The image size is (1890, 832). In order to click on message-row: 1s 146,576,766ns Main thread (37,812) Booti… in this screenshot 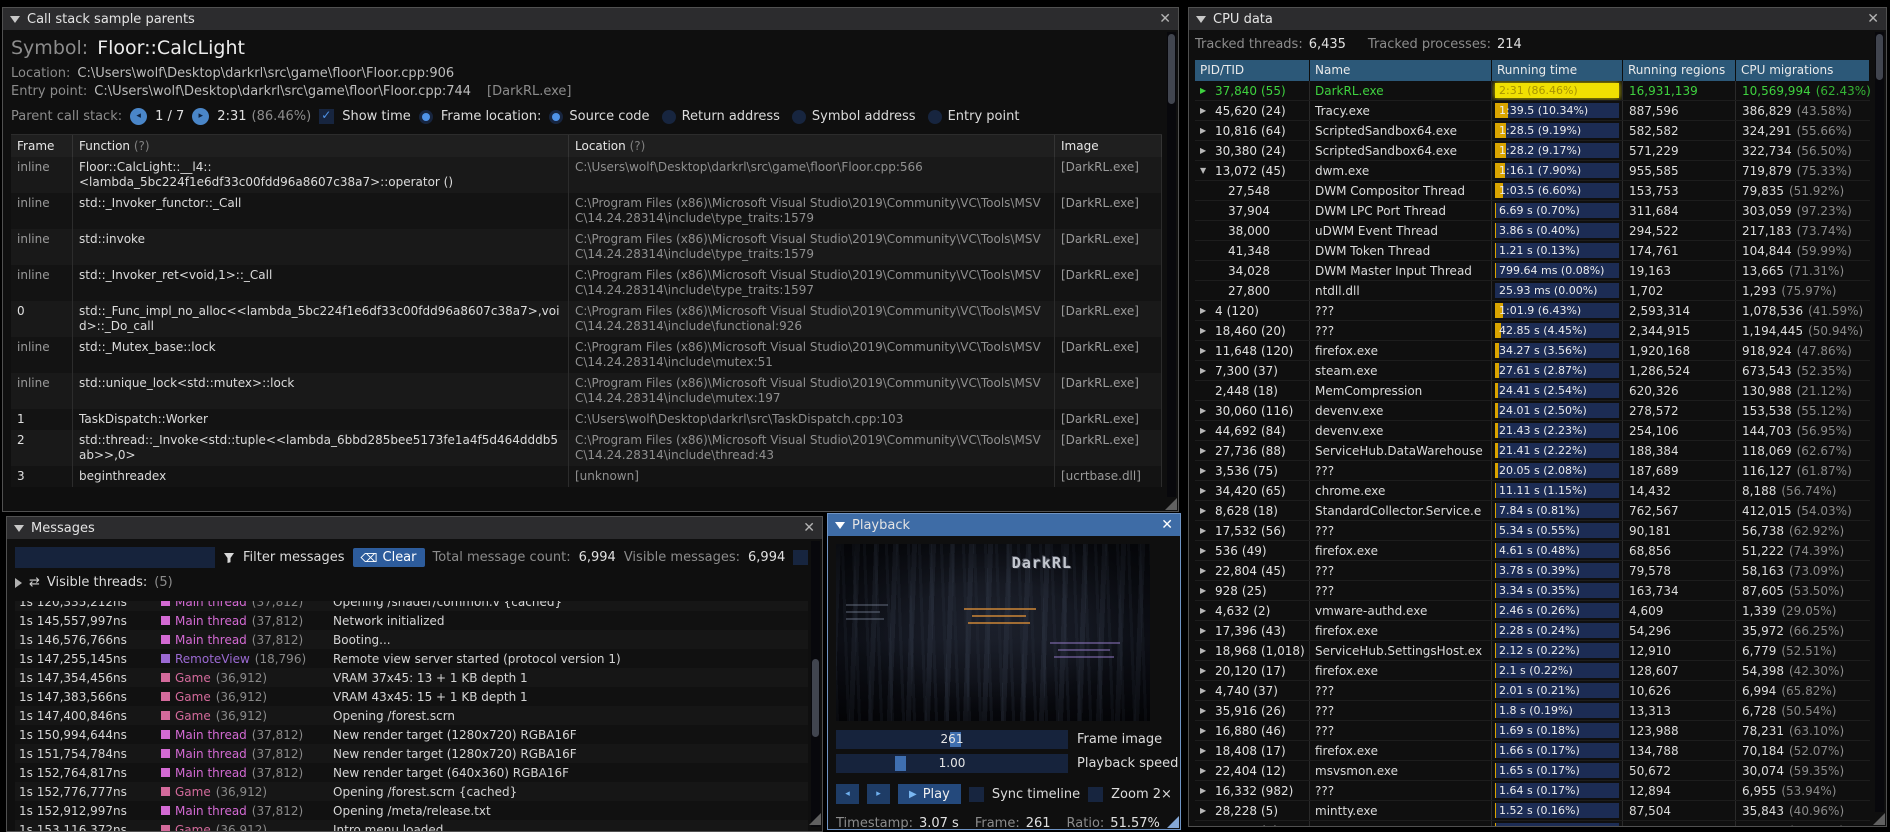, I will do `click(411, 639)`.